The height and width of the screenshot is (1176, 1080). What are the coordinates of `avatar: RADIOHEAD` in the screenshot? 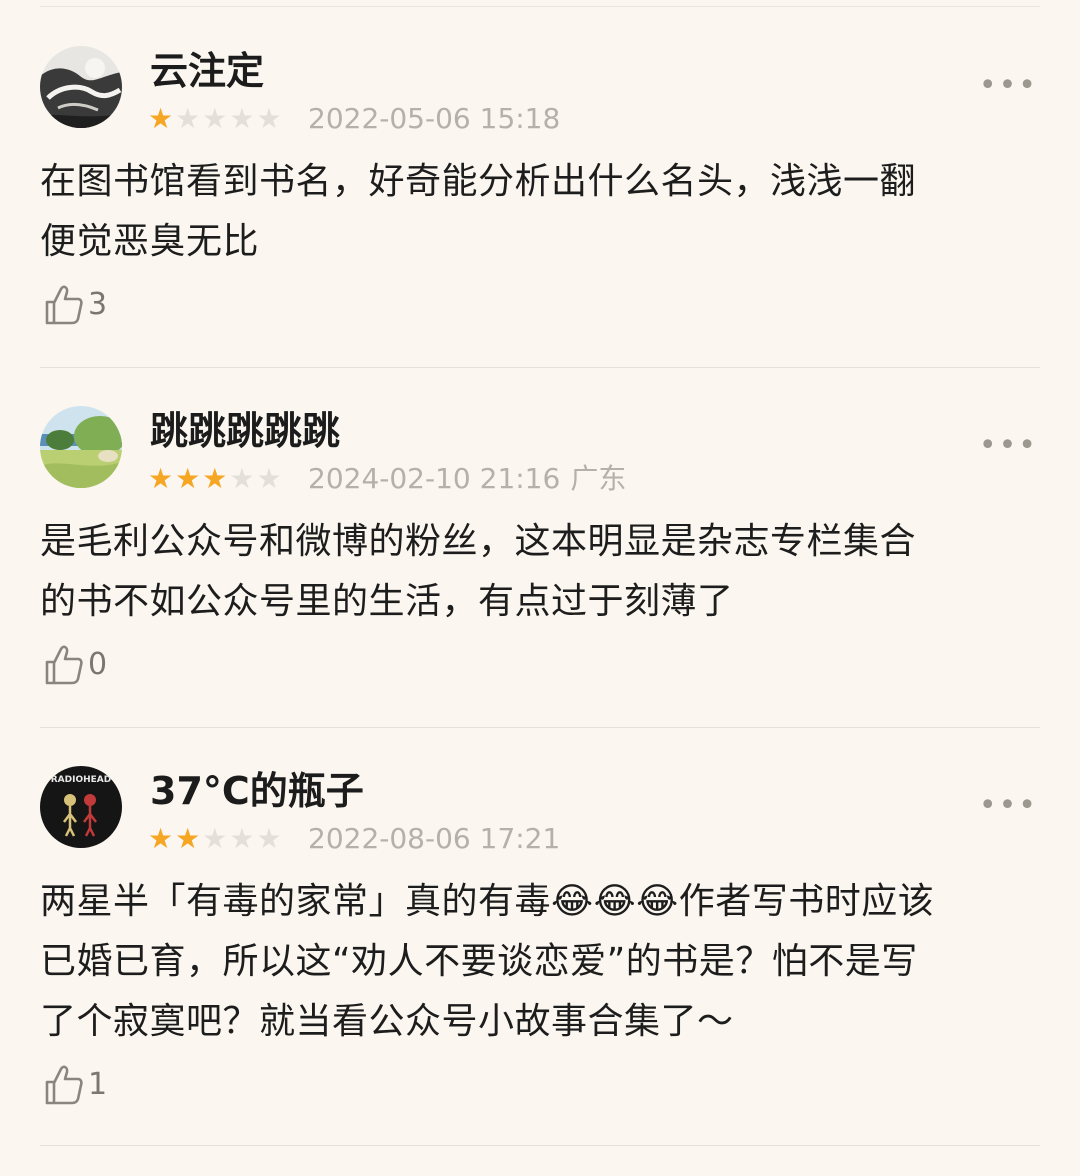 It's located at (81, 807).